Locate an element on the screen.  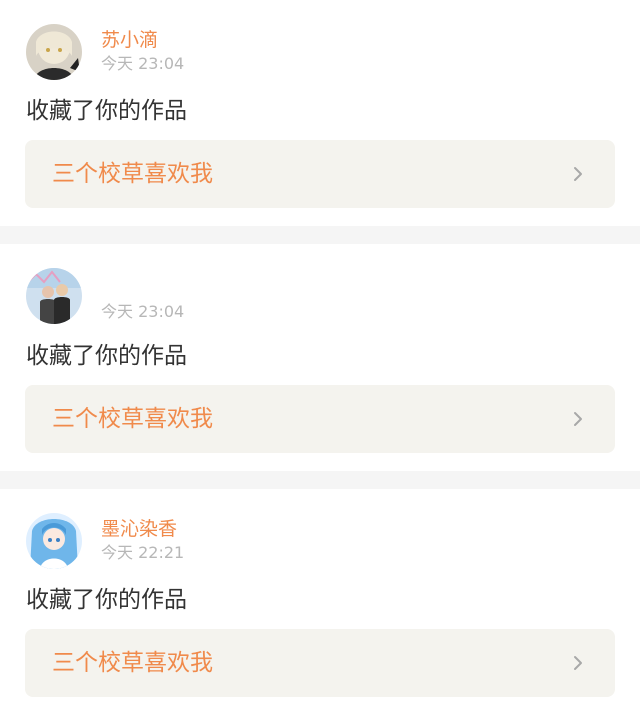
timestamp: 今天 22:21 is located at coordinates (143, 552).